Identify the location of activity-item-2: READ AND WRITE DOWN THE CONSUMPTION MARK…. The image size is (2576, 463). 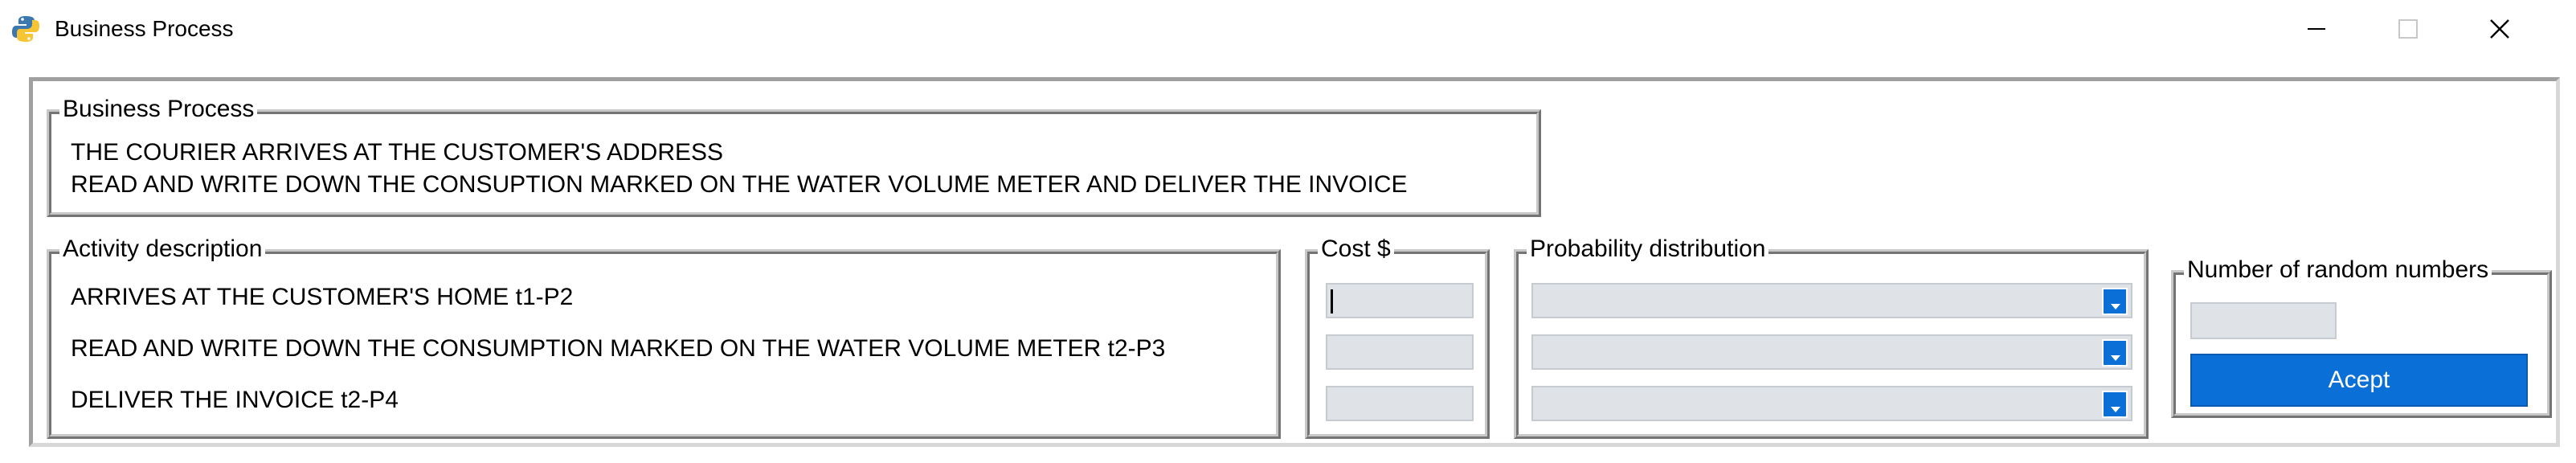
(618, 348).